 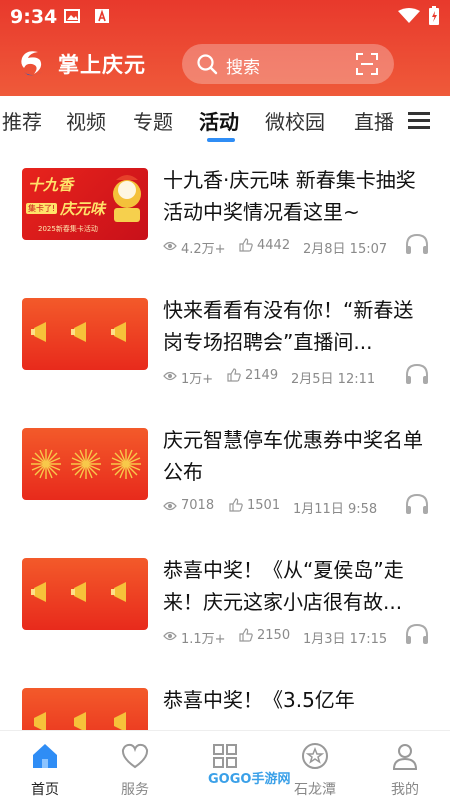 What do you see at coordinates (298, 196) in the screenshot?
I see `article-title: 十九香·庆元味 新春集卡抽奖活动中奖情况看这里~` at bounding box center [298, 196].